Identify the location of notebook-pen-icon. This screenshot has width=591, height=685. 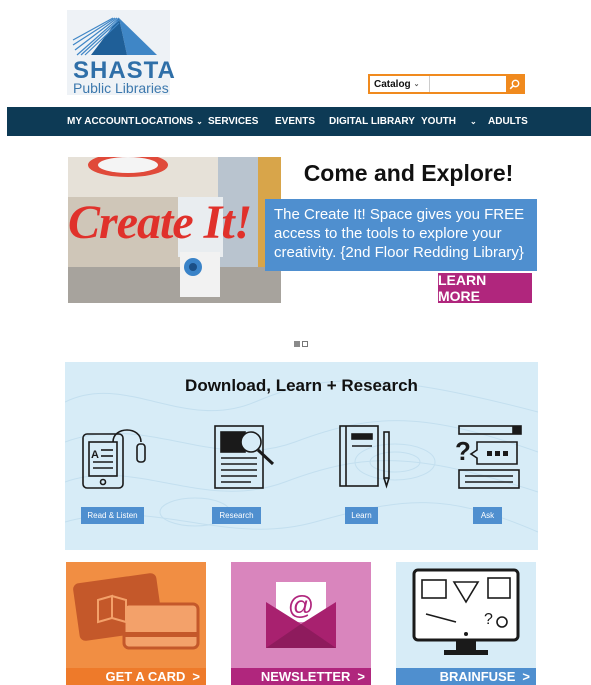
(364, 457).